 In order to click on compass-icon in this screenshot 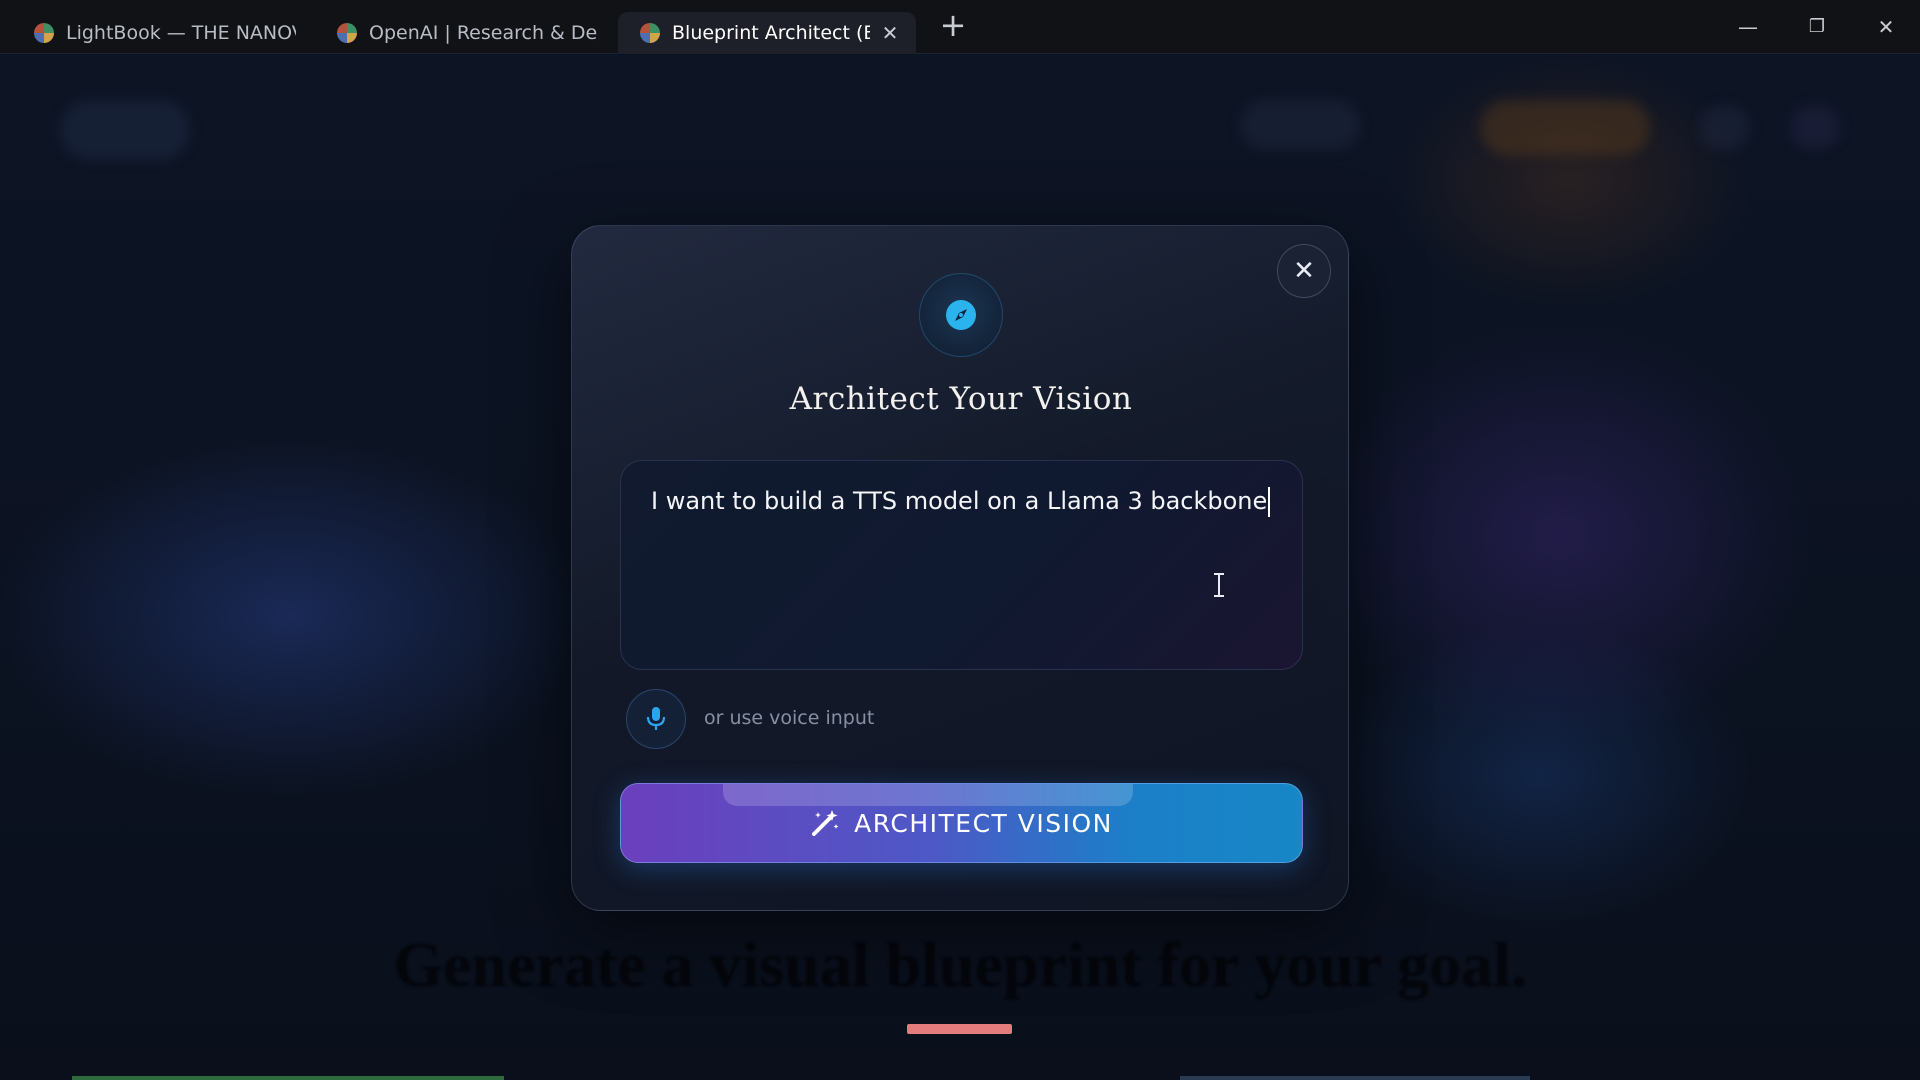, I will do `click(961, 315)`.